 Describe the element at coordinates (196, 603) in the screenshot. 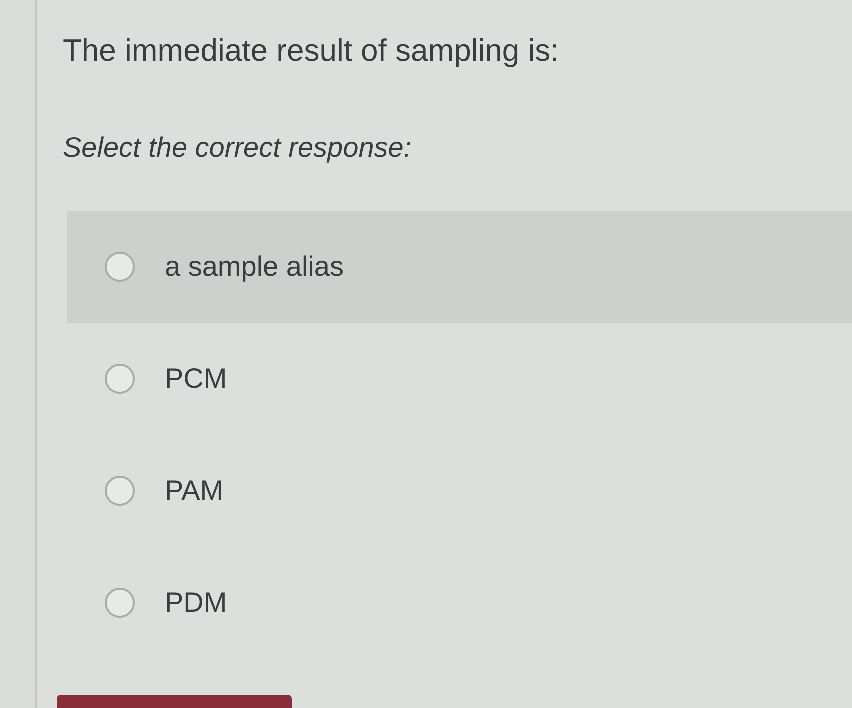

I see `option-label: PDM` at that location.